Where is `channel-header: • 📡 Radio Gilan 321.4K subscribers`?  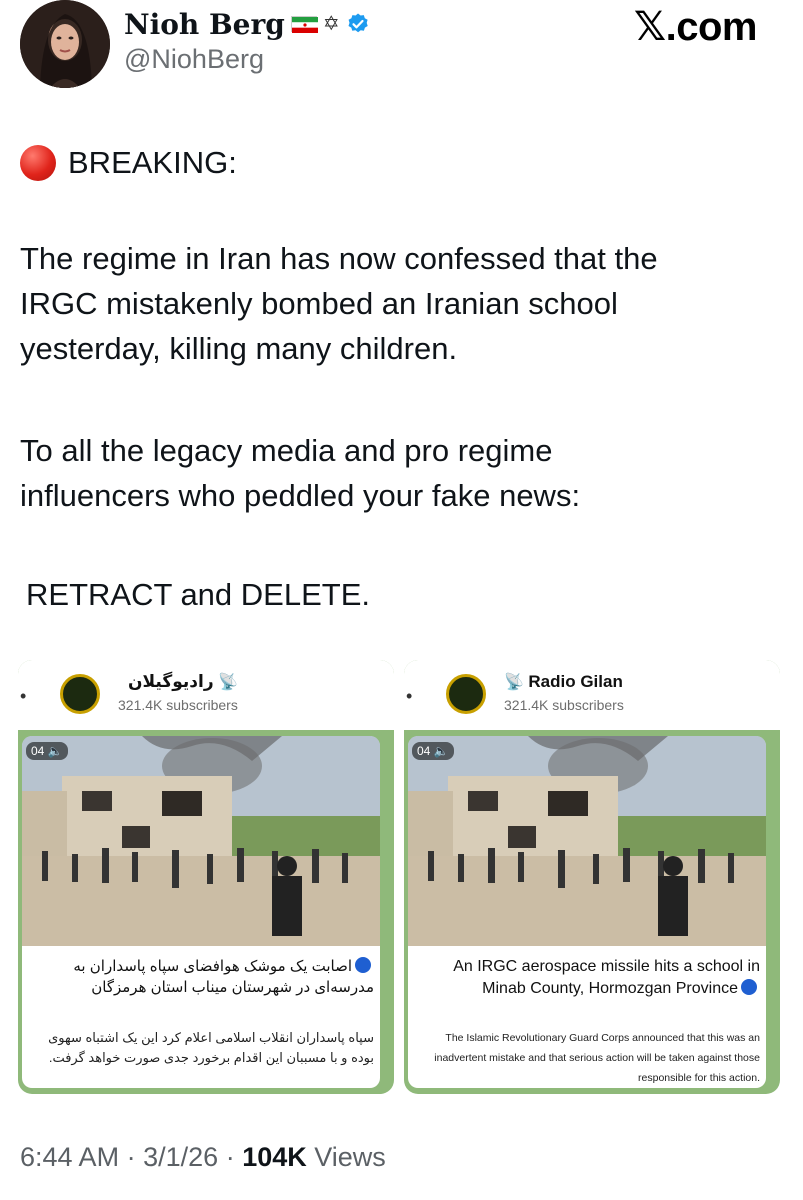
channel-header: • 📡 Radio Gilan 321.4K subscribers is located at coordinates (592, 695).